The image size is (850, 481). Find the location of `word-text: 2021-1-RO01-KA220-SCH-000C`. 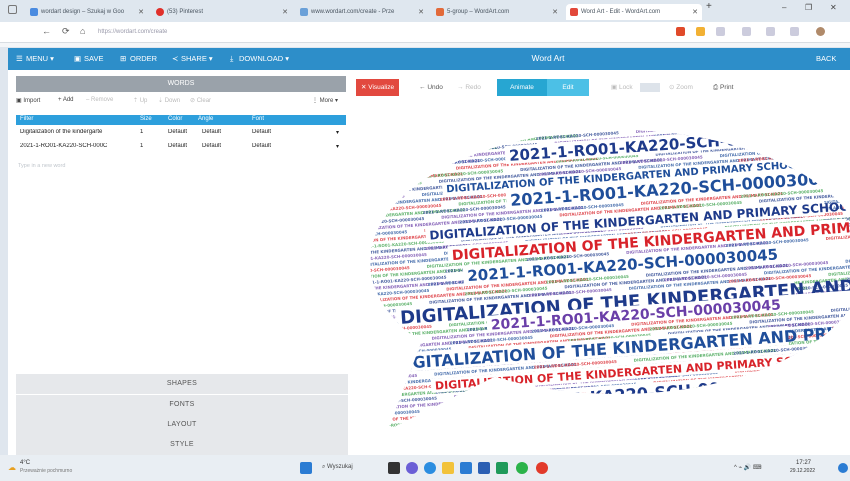

word-text: 2021-1-RO01-KA220-SCH-000C is located at coordinates (79, 146).